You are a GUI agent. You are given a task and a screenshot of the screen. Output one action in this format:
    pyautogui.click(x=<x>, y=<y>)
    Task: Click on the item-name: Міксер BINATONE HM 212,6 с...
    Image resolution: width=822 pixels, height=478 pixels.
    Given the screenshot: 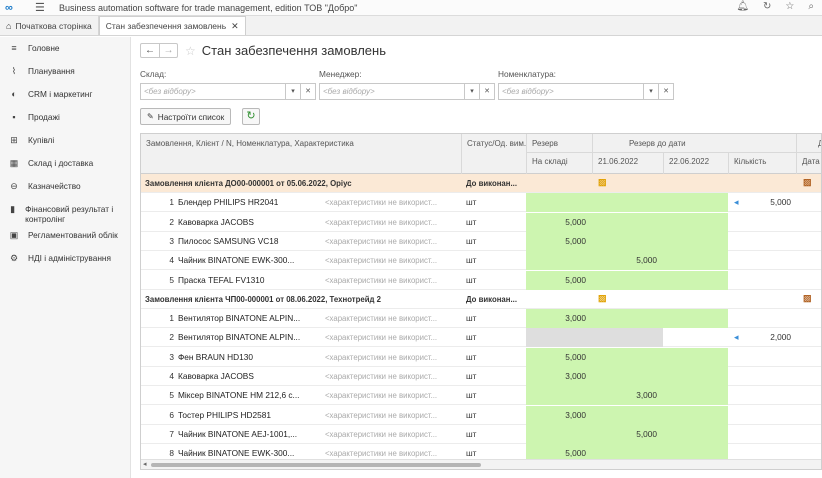 What is the action you would take?
    pyautogui.click(x=239, y=395)
    